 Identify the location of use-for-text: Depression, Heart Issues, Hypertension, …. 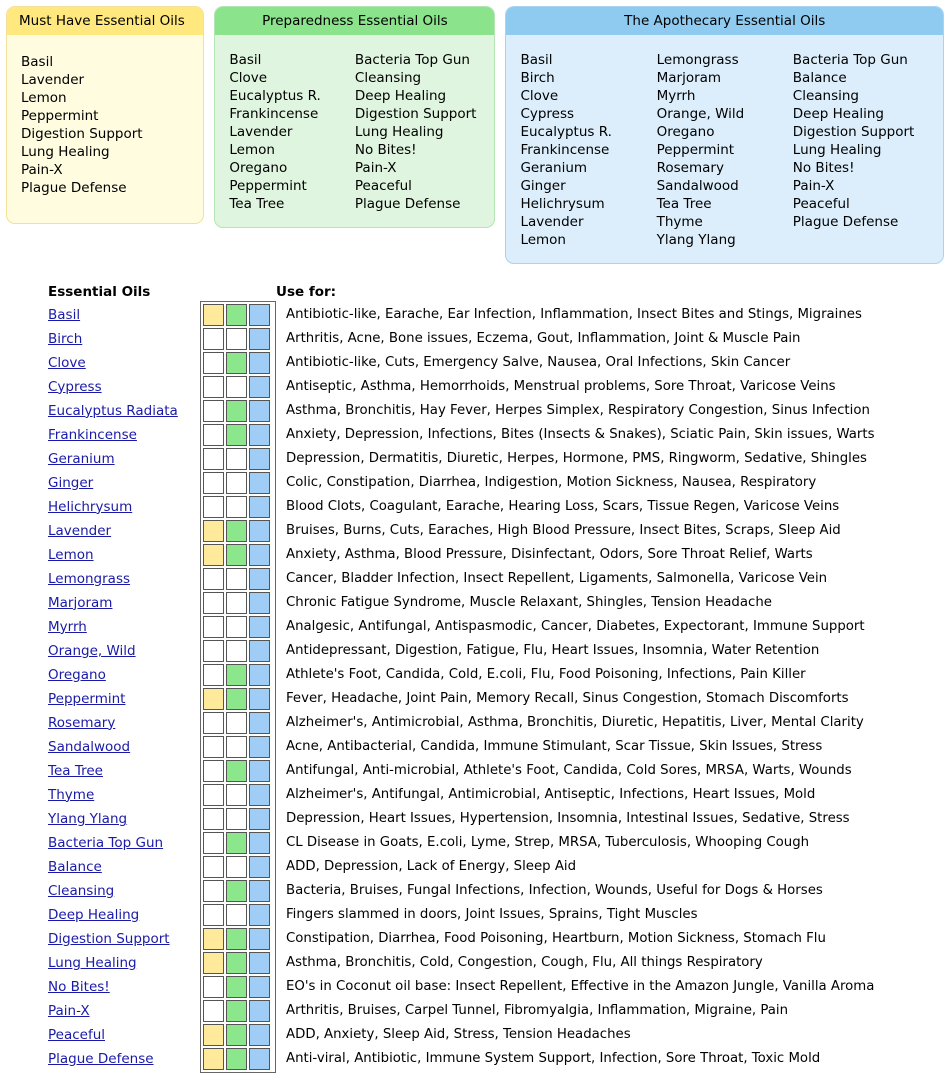
(568, 818).